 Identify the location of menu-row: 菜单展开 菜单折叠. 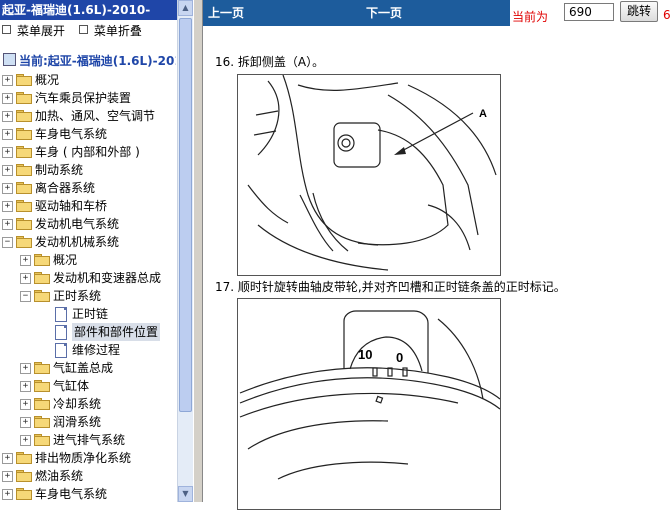
(88, 31).